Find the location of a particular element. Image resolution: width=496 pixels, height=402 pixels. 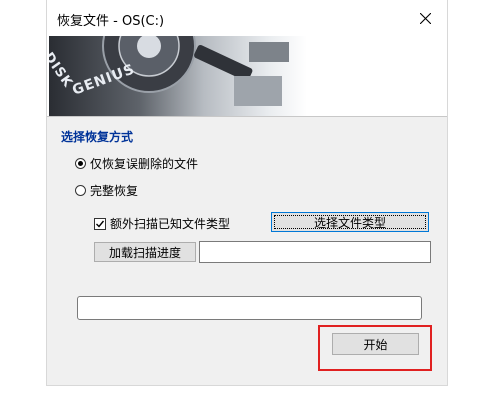

close-icon is located at coordinates (425, 18).